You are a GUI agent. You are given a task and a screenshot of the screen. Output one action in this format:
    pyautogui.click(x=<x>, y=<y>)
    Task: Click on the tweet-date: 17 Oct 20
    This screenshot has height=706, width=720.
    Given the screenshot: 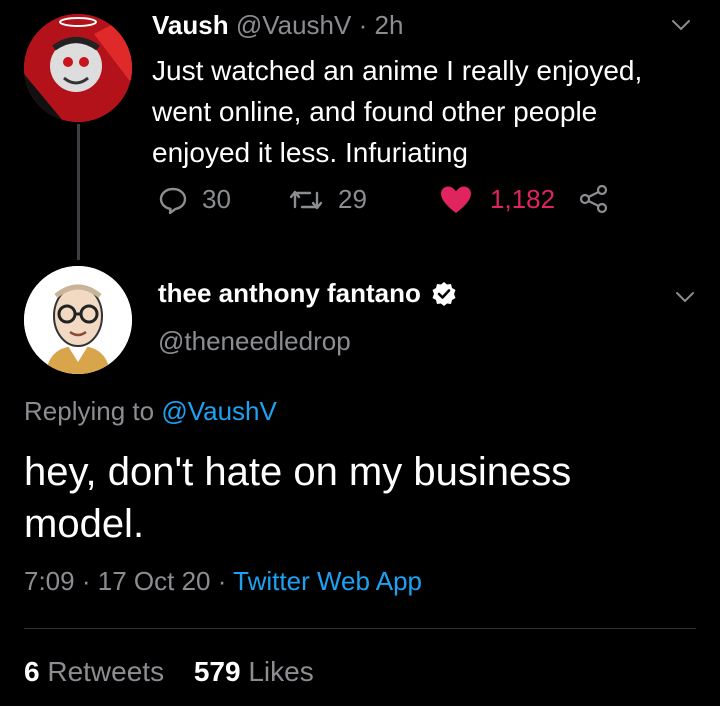 What is the action you would take?
    pyautogui.click(x=154, y=581)
    